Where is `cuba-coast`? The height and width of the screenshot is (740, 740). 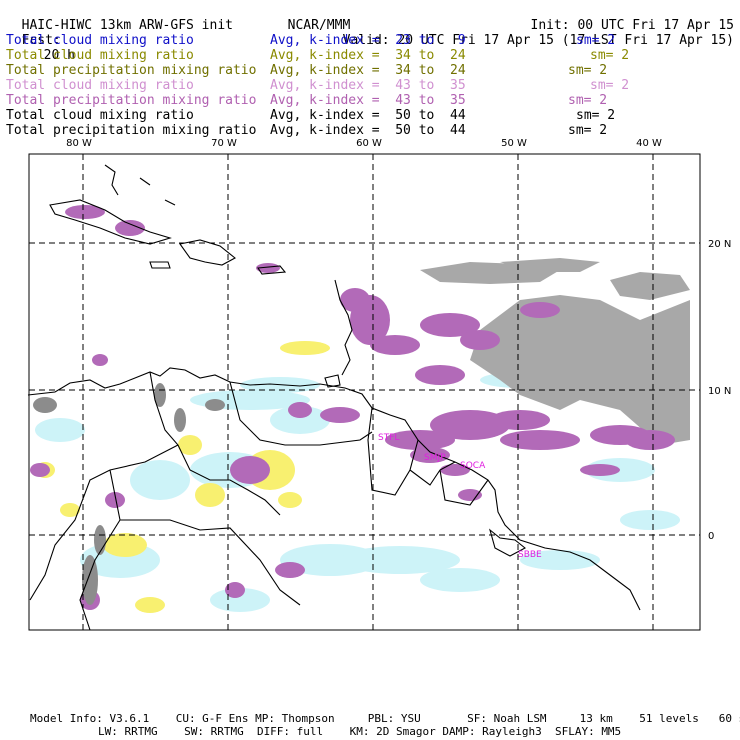 cuba-coast is located at coordinates (110, 222).